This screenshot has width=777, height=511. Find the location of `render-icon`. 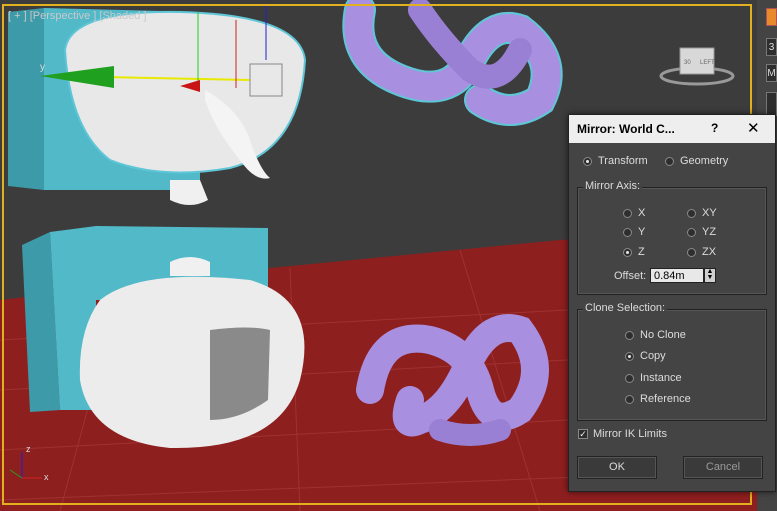

render-icon is located at coordinates (771, 17).